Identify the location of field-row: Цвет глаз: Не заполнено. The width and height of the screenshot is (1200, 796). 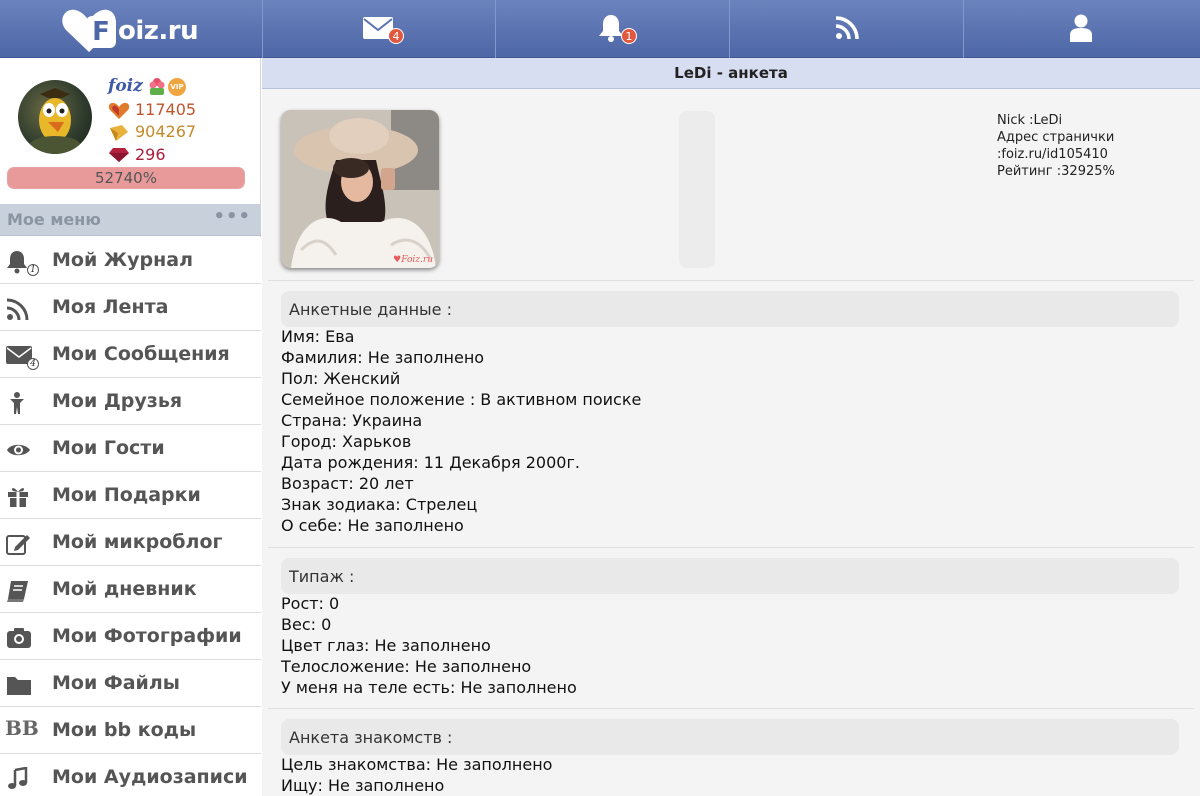
(386, 645).